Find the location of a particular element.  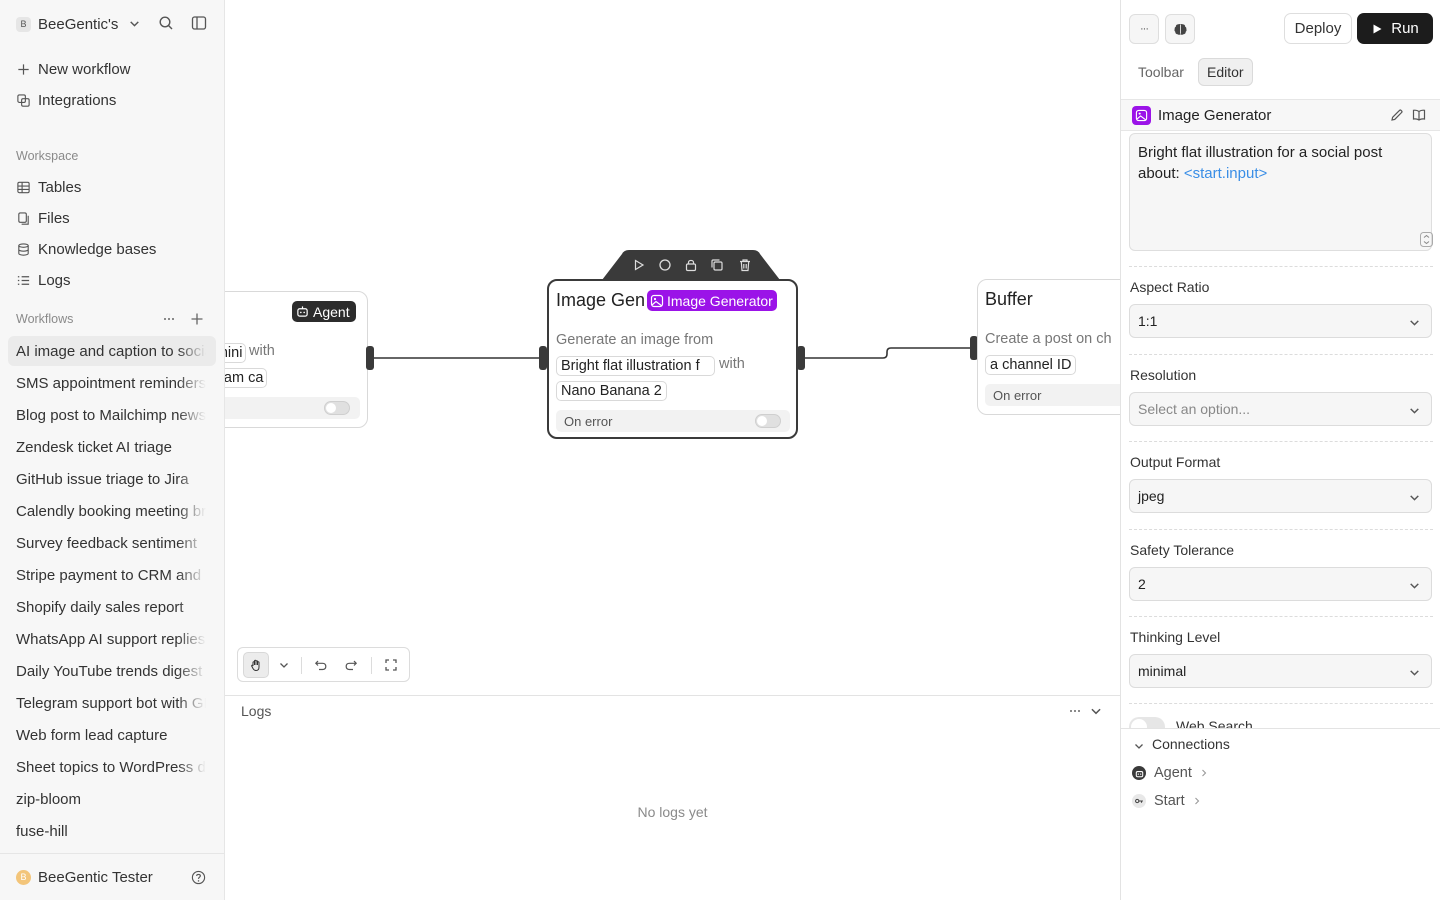

sidebar-item-knowledge-bases: Knowledge bases is located at coordinates (112, 249).